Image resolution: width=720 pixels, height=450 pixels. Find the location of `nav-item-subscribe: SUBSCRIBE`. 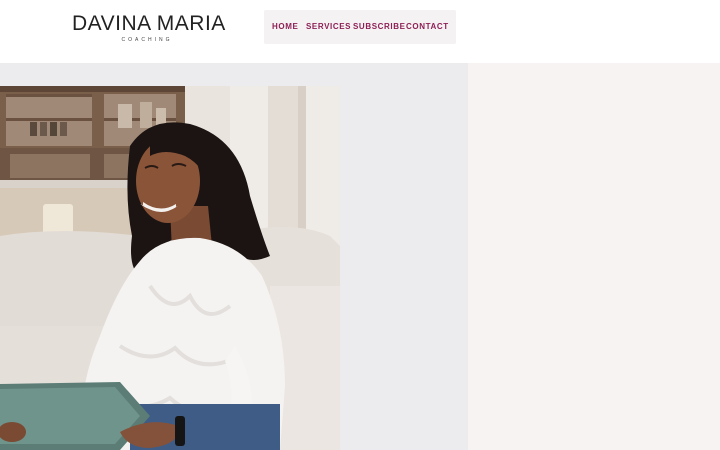

nav-item-subscribe: SUBSCRIBE is located at coordinates (379, 27).